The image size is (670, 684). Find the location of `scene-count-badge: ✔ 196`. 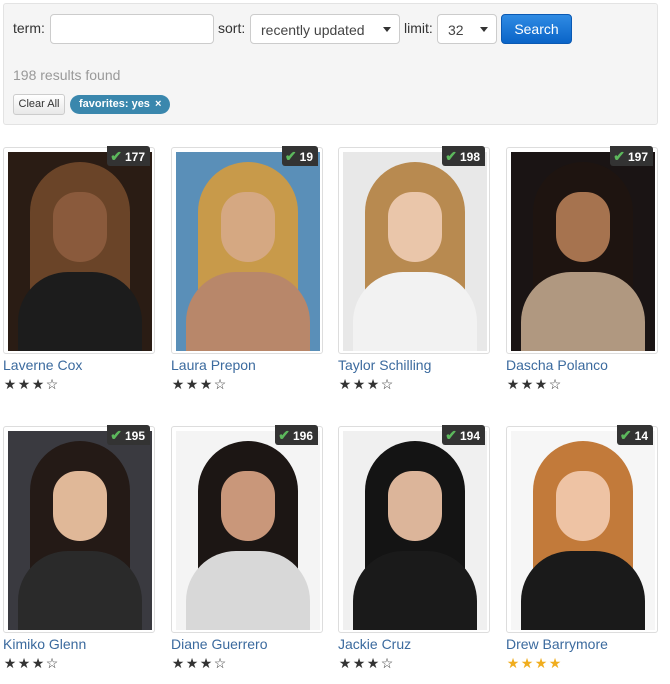

scene-count-badge: ✔ 196 is located at coordinates (296, 435).